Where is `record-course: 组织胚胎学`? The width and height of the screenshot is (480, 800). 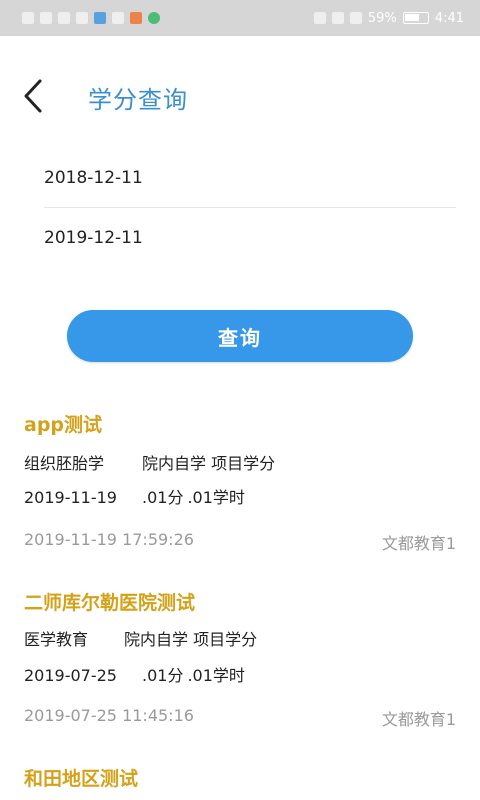 record-course: 组织胚胎学 is located at coordinates (64, 463).